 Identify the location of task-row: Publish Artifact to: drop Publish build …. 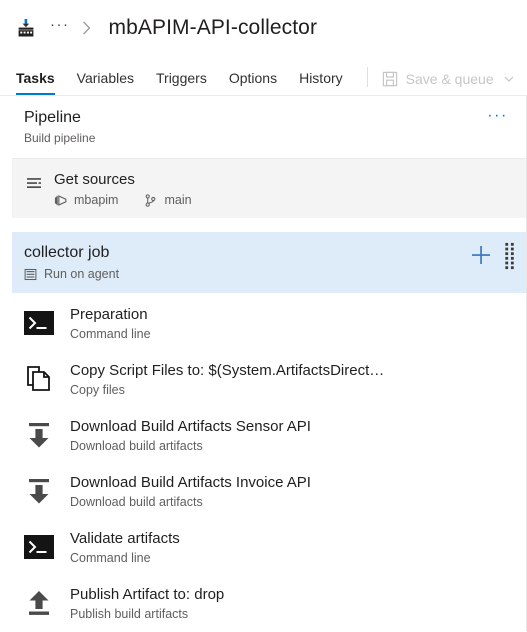
(269, 603).